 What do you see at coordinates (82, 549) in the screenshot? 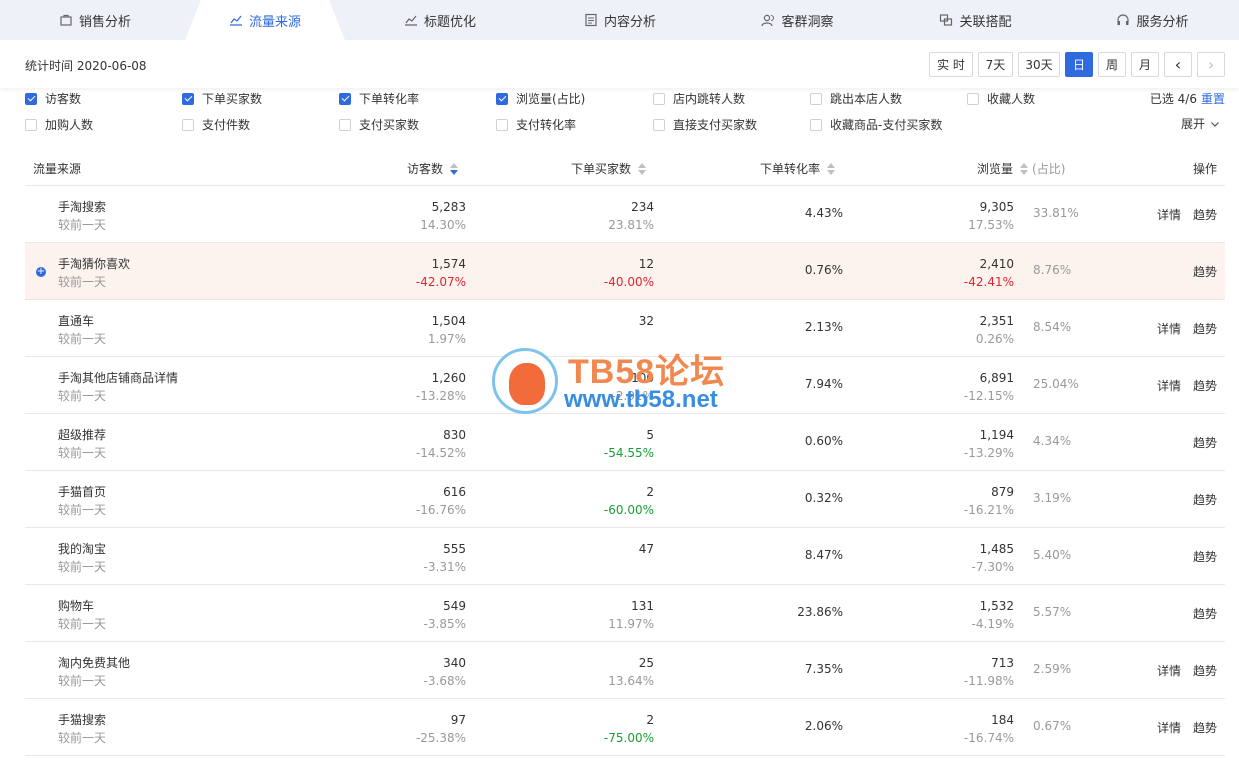
I see `source-name: 我的淘宝` at bounding box center [82, 549].